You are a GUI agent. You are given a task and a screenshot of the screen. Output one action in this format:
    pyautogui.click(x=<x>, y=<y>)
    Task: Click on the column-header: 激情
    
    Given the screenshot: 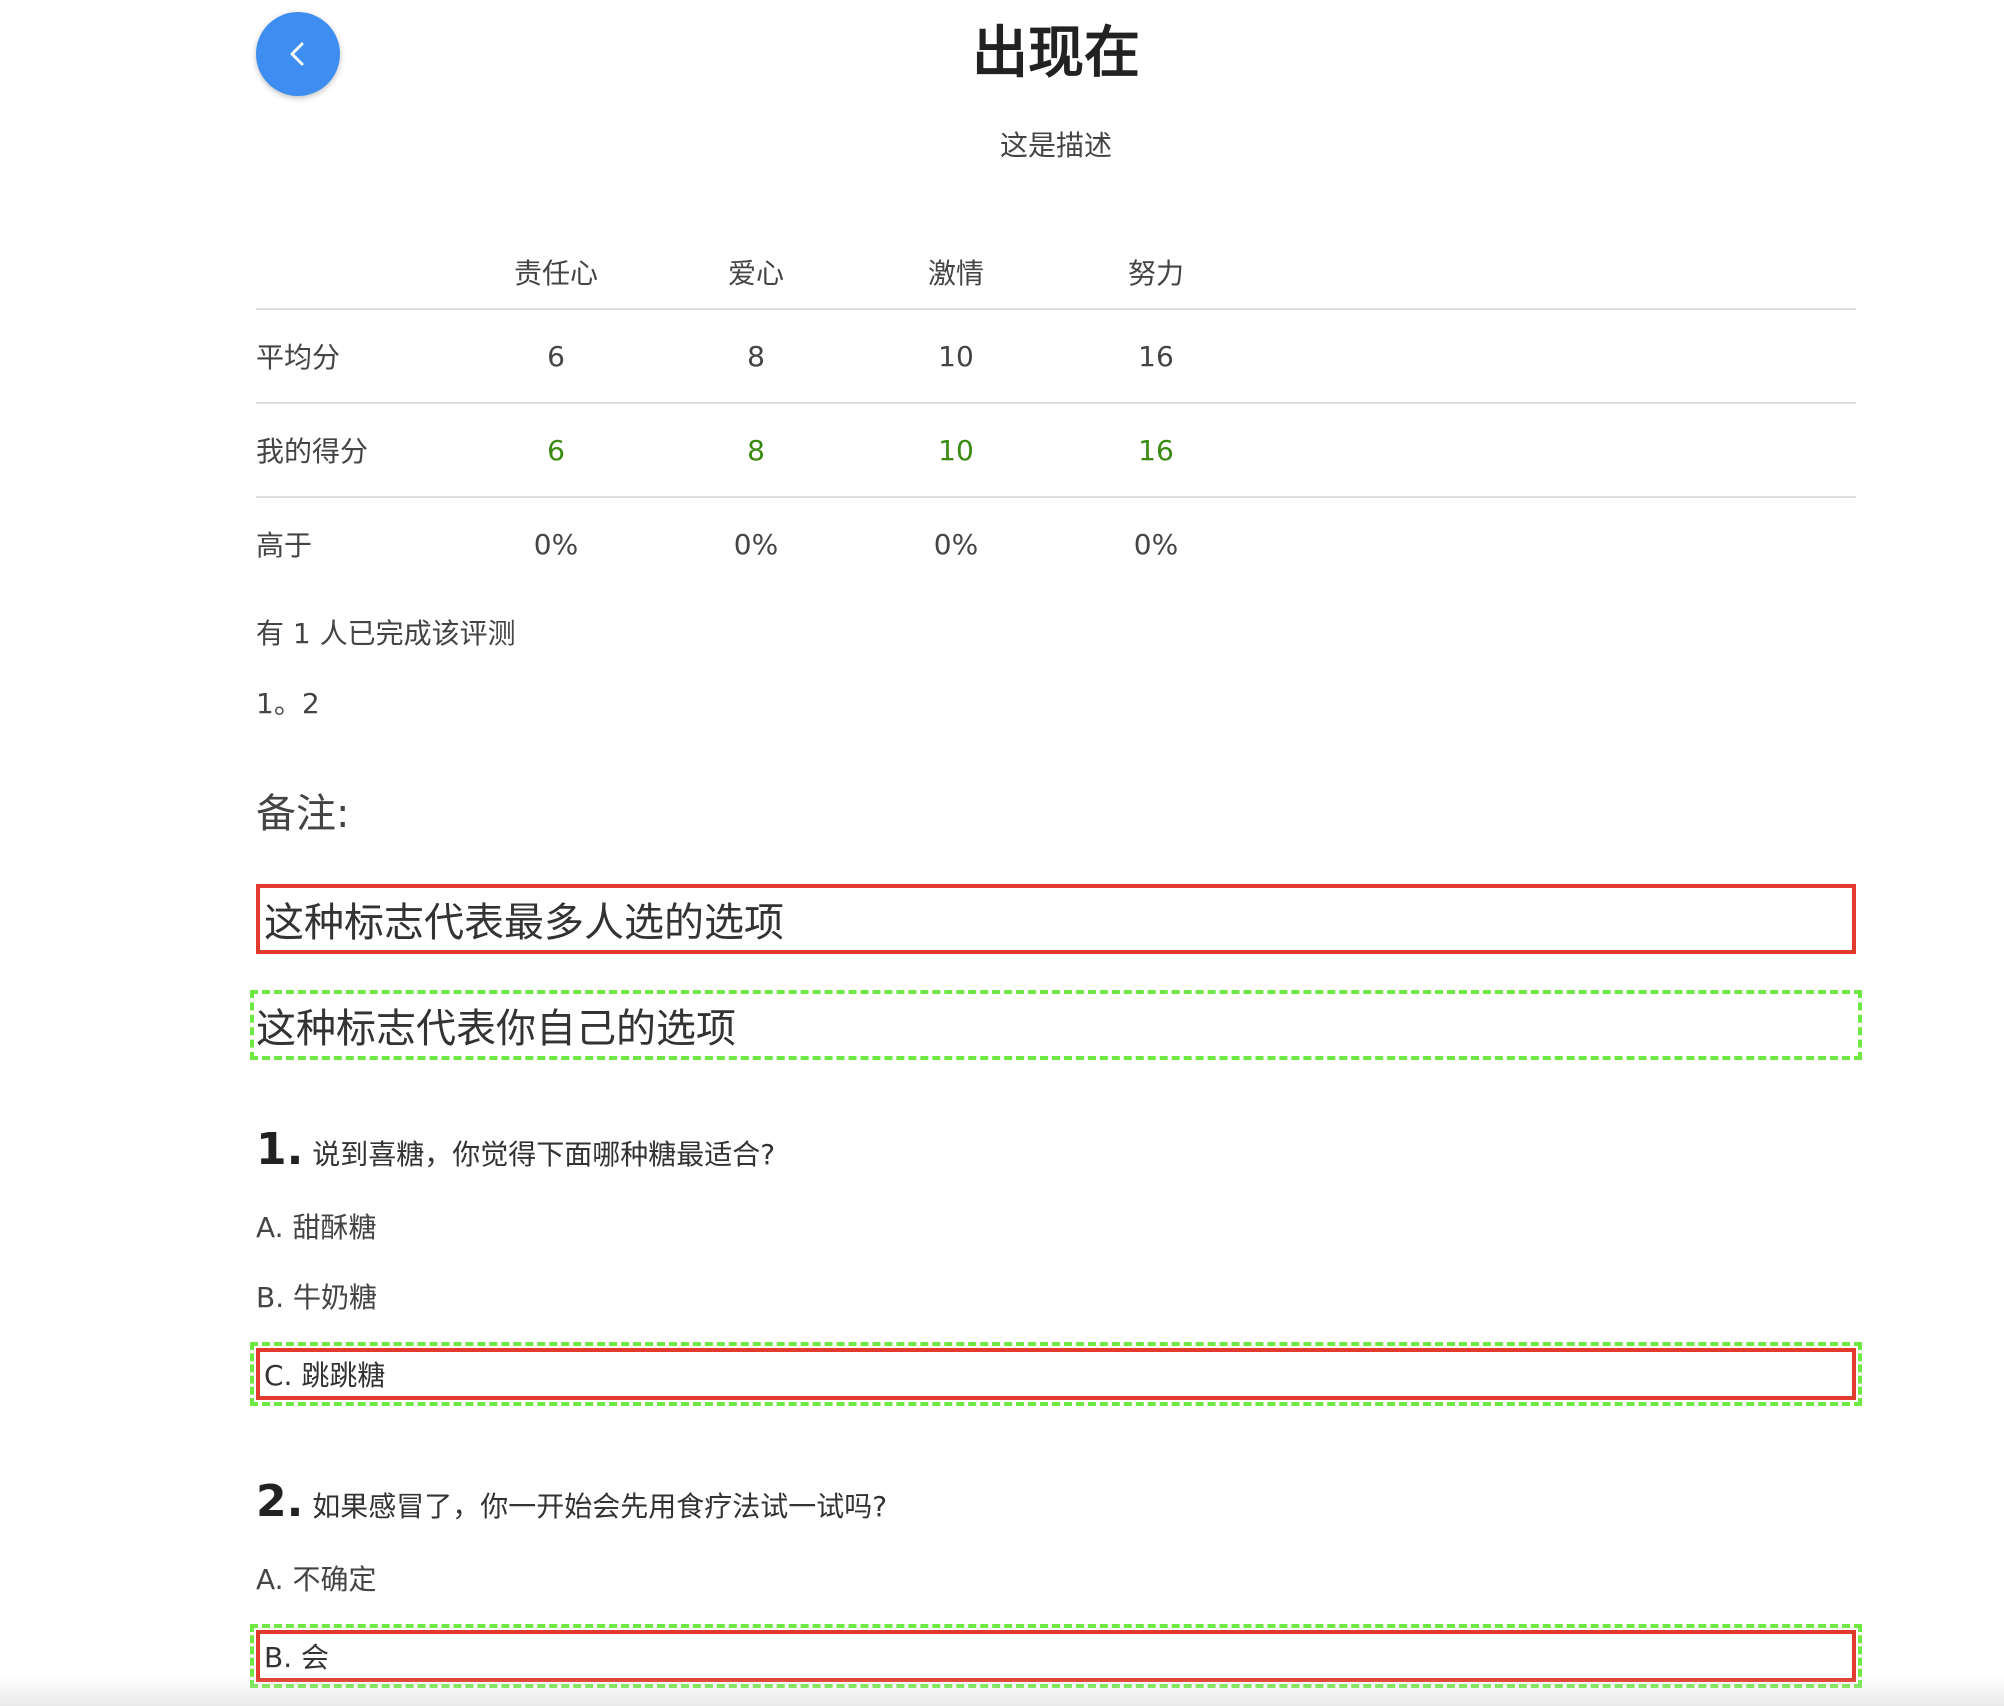 What is the action you would take?
    pyautogui.click(x=955, y=273)
    